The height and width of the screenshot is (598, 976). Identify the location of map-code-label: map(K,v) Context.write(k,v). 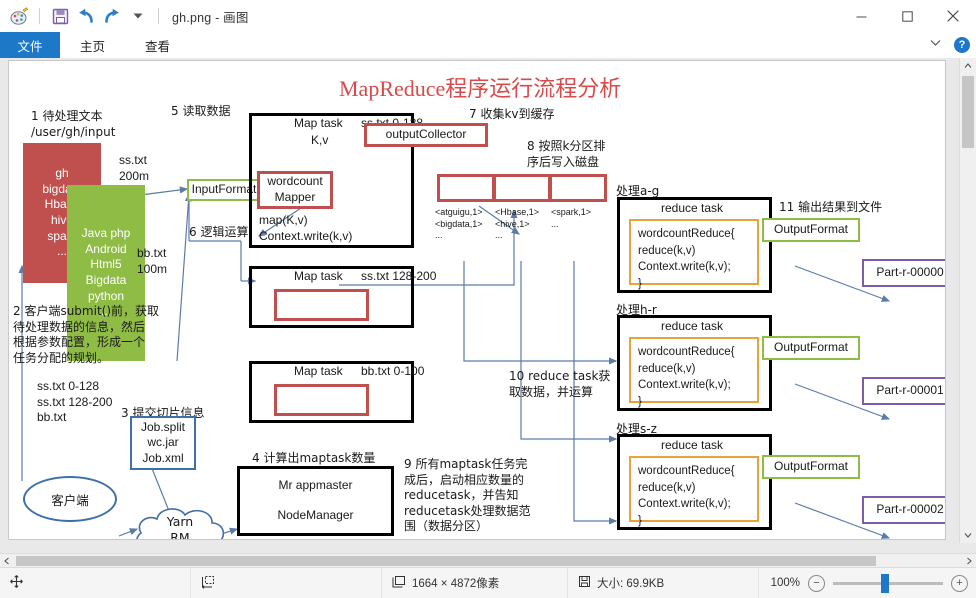
(306, 228).